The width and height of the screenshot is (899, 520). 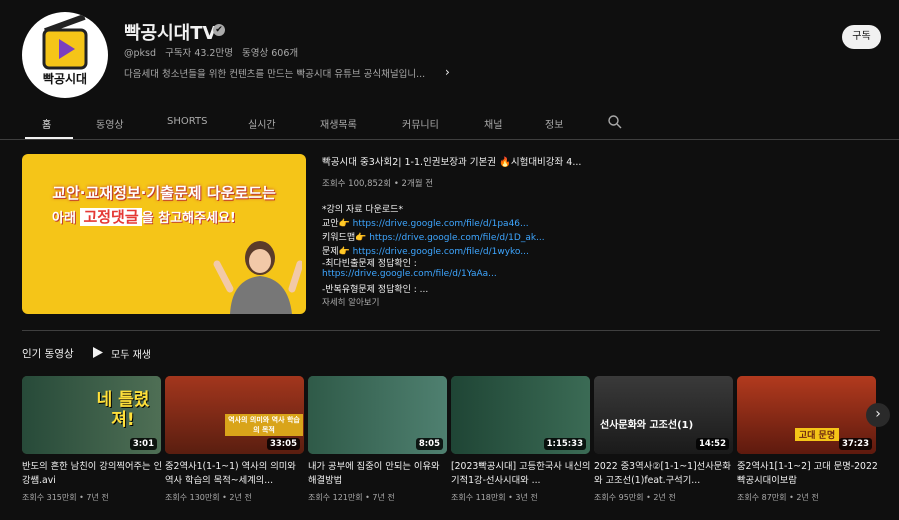 I want to click on video-title: 반도의 흔한 남친이 강의찍어주는 인강쌤.avi, so click(x=92, y=473).